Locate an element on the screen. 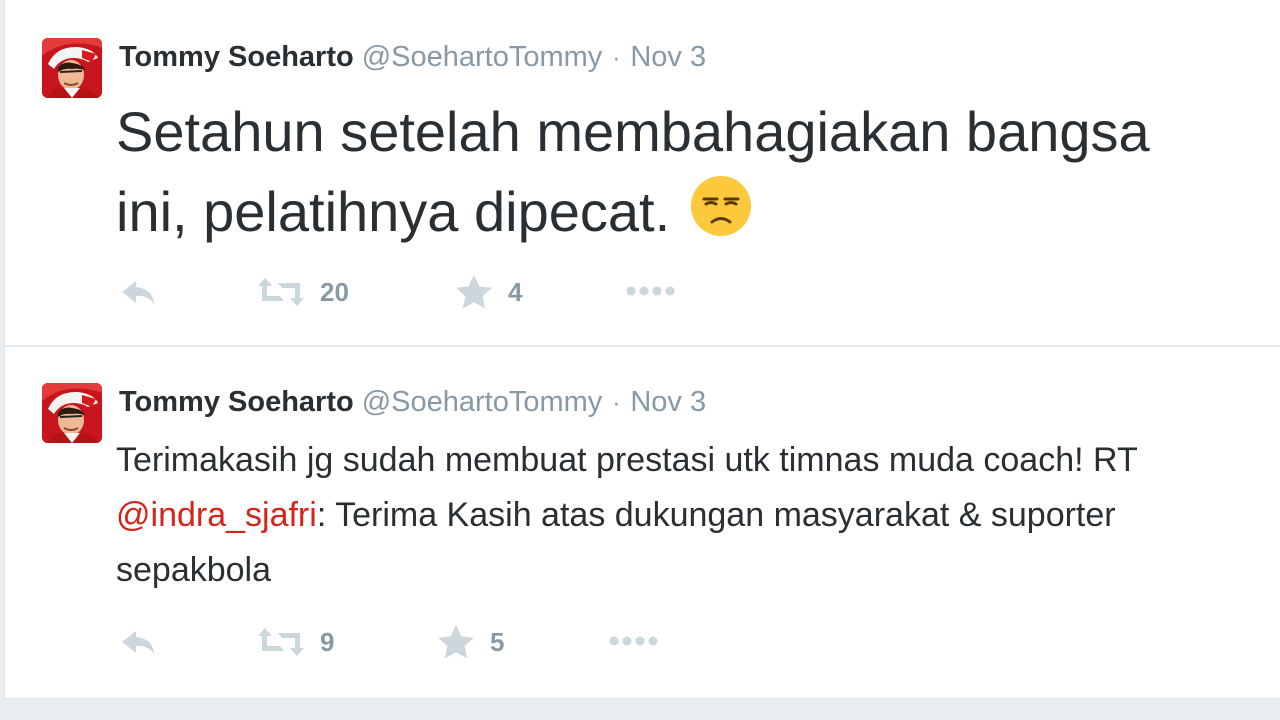 Image resolution: width=1280 pixels, height=720 pixels. retweet-button: 20 is located at coordinates (302, 292).